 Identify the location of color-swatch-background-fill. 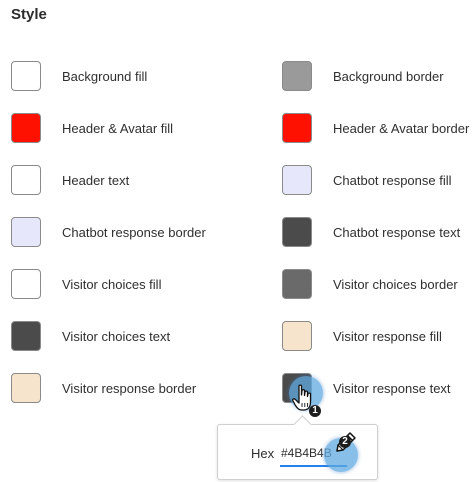
(26, 76).